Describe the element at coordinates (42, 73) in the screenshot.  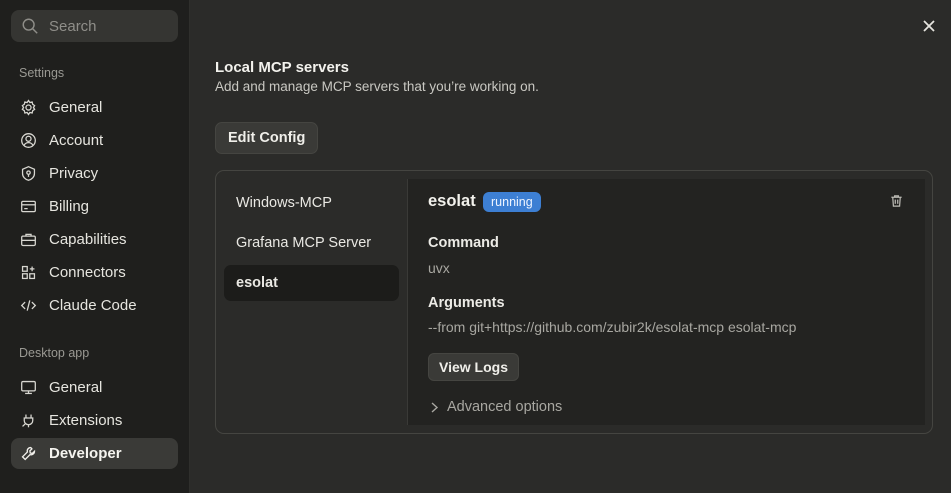
I see `settings-section-title: Settings` at that location.